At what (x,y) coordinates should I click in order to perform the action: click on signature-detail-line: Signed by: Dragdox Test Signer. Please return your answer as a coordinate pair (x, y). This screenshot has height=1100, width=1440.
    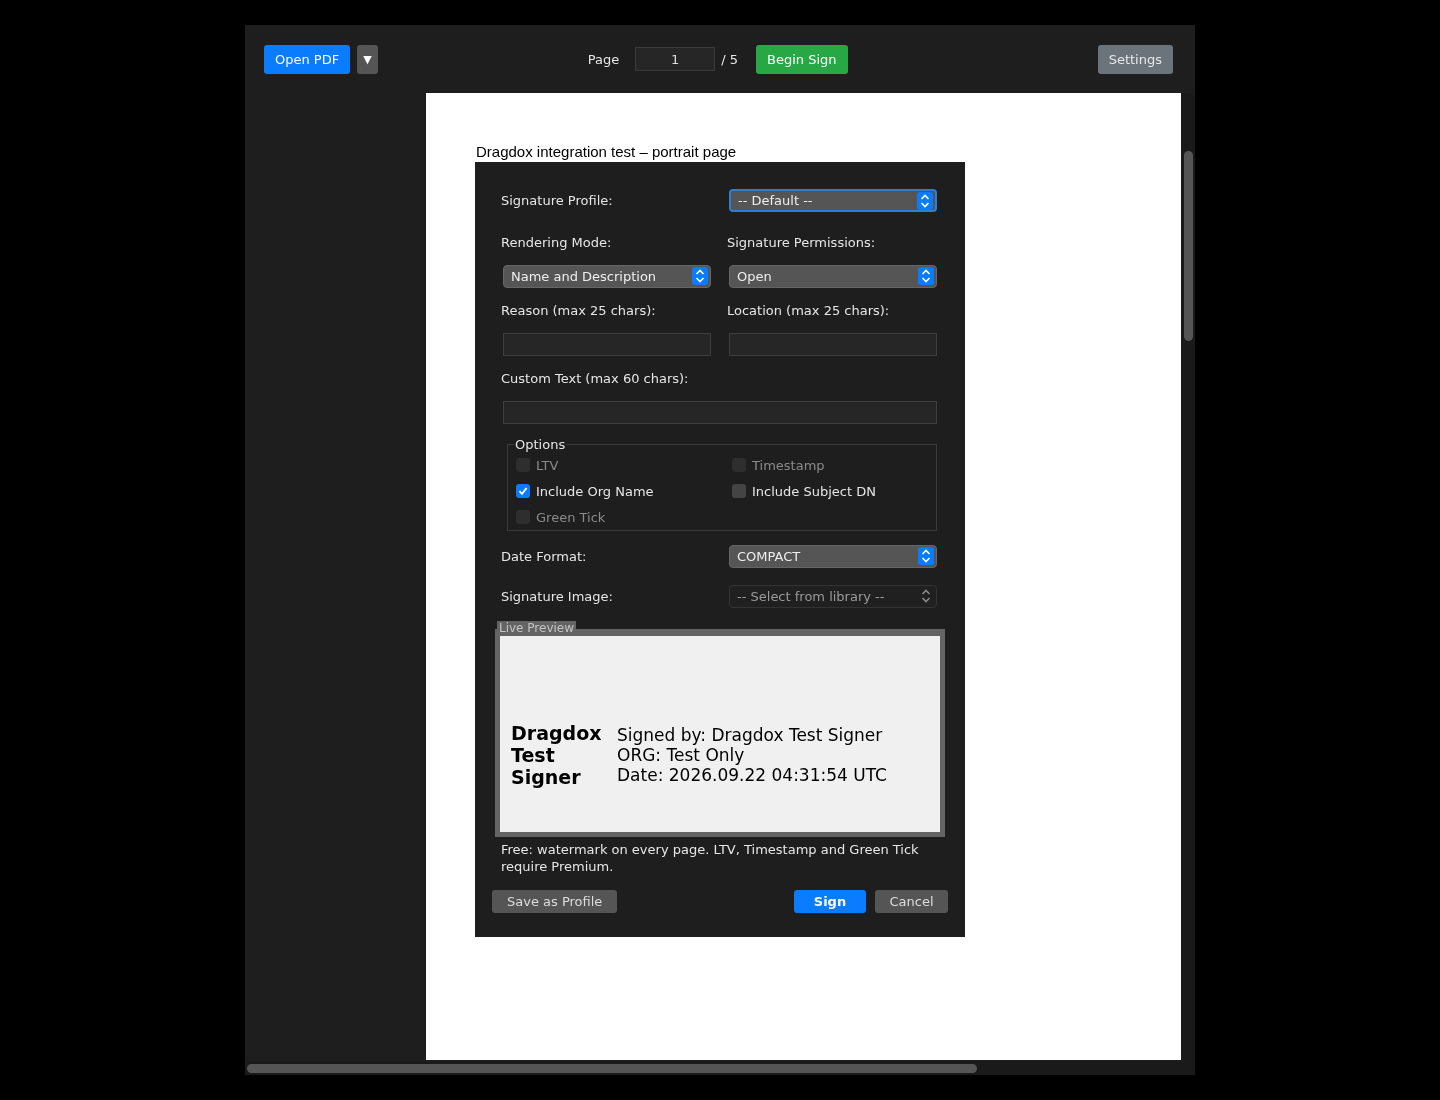
    Looking at the image, I should click on (750, 735).